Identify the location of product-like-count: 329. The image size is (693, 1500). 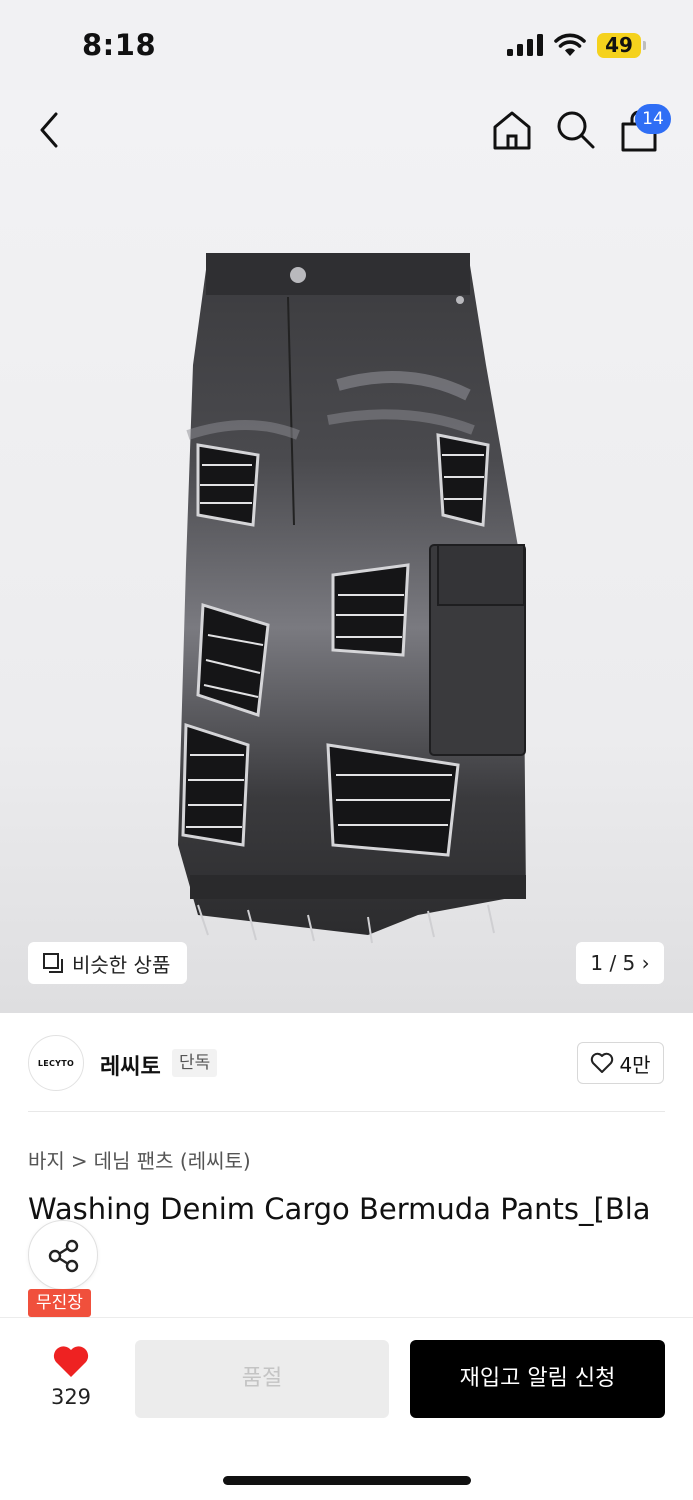
(71, 1397).